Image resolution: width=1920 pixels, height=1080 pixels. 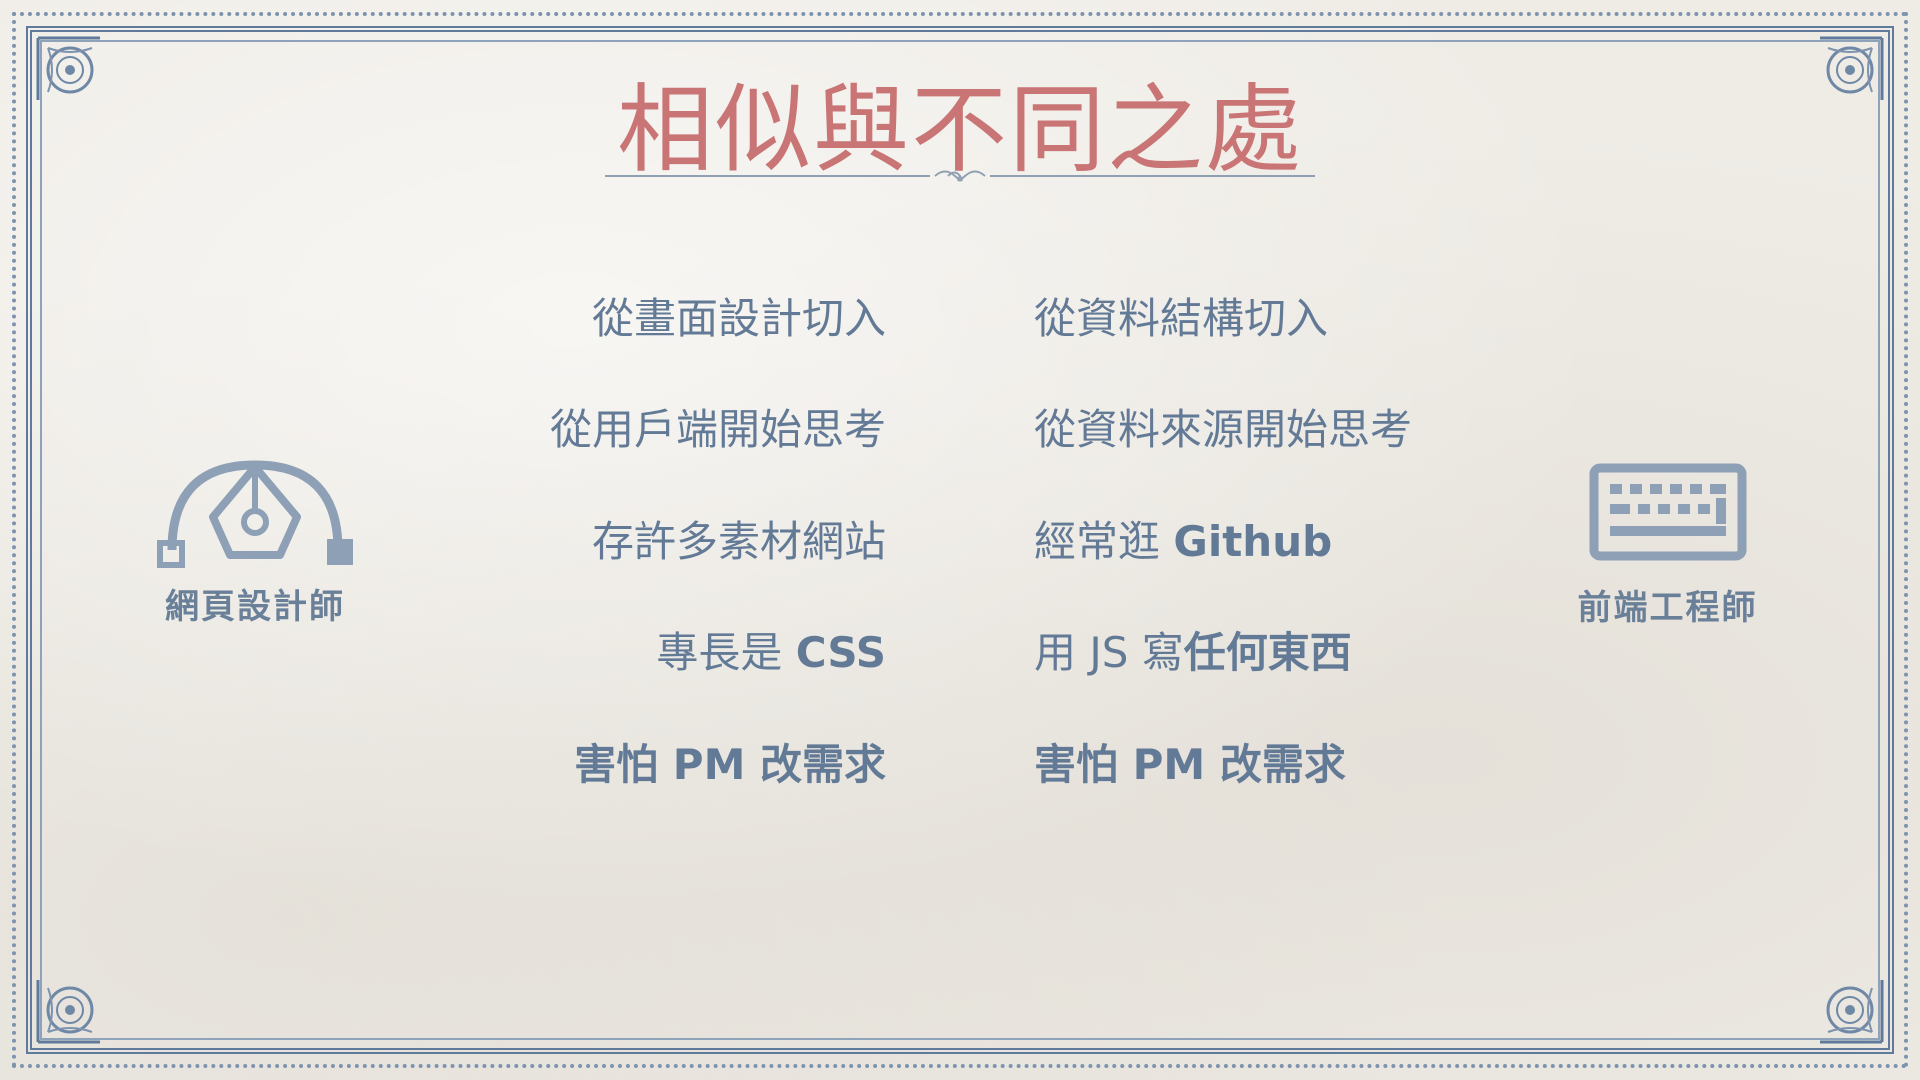 What do you see at coordinates (717, 429) in the screenshot?
I see `designer-point: 從用戶端開始思考` at bounding box center [717, 429].